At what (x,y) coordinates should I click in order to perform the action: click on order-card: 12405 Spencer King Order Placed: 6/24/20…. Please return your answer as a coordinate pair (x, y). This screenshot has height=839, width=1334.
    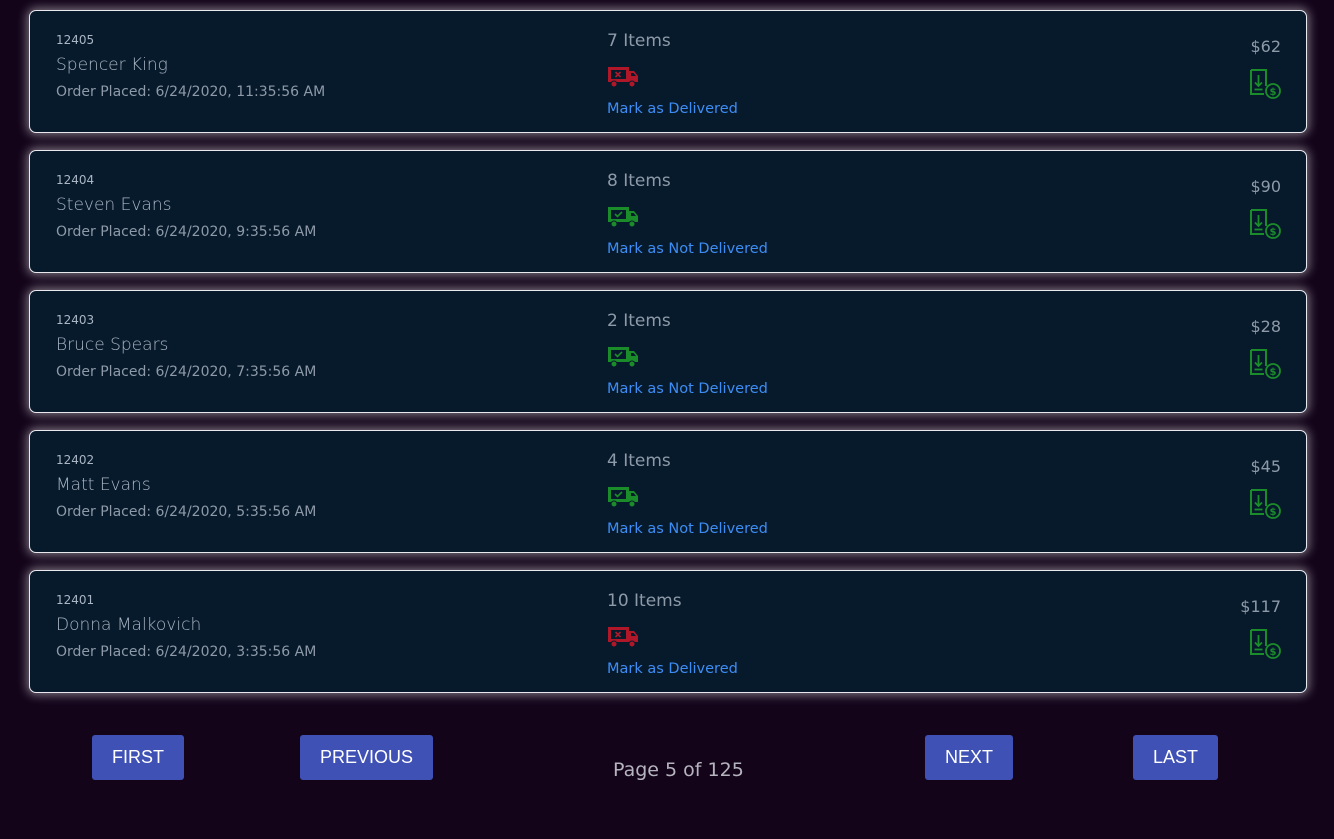
    Looking at the image, I should click on (668, 71).